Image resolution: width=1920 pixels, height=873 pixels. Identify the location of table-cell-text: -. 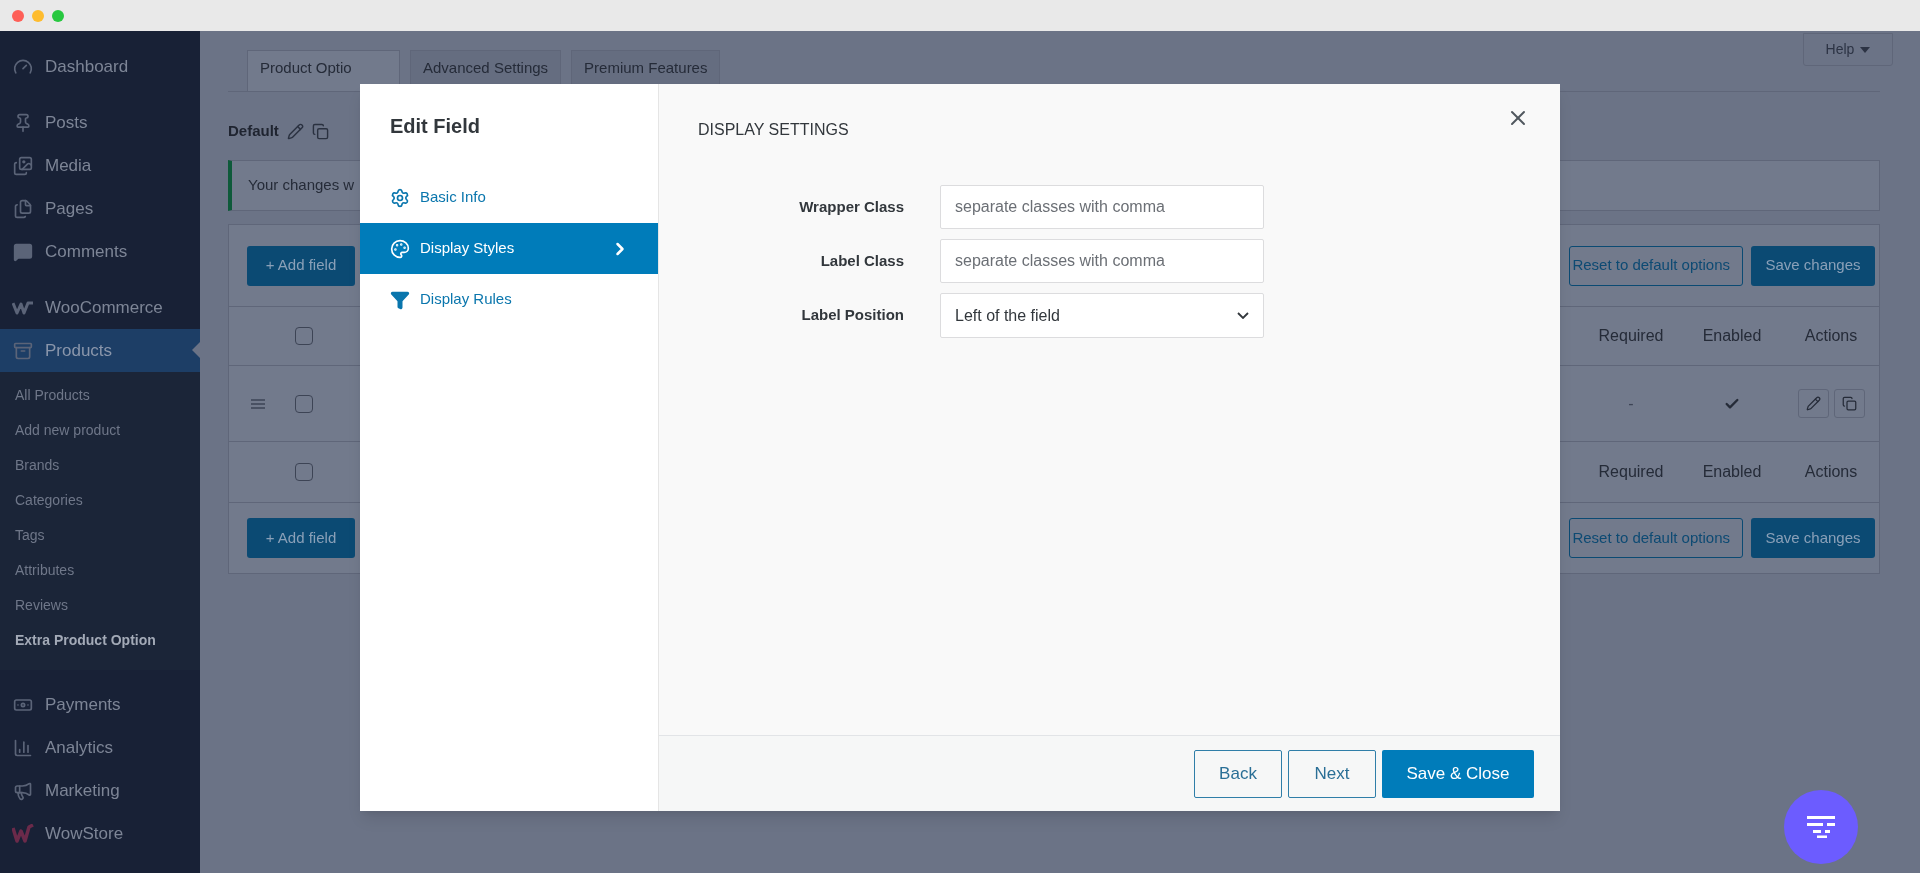
(1631, 403).